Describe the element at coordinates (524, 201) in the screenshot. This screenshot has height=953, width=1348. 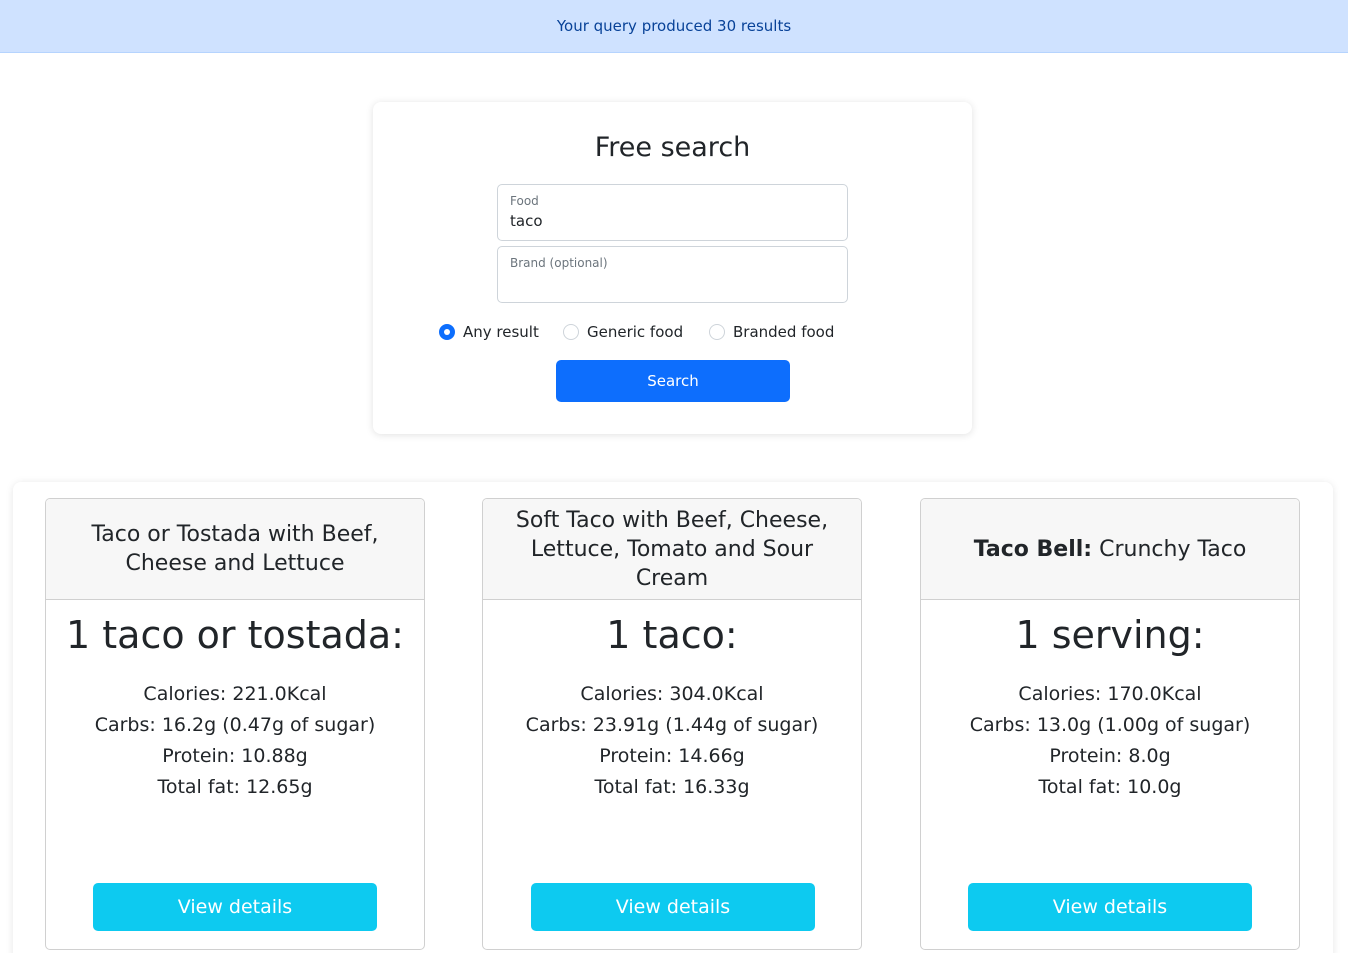
I see `food-field-label: Food` at that location.